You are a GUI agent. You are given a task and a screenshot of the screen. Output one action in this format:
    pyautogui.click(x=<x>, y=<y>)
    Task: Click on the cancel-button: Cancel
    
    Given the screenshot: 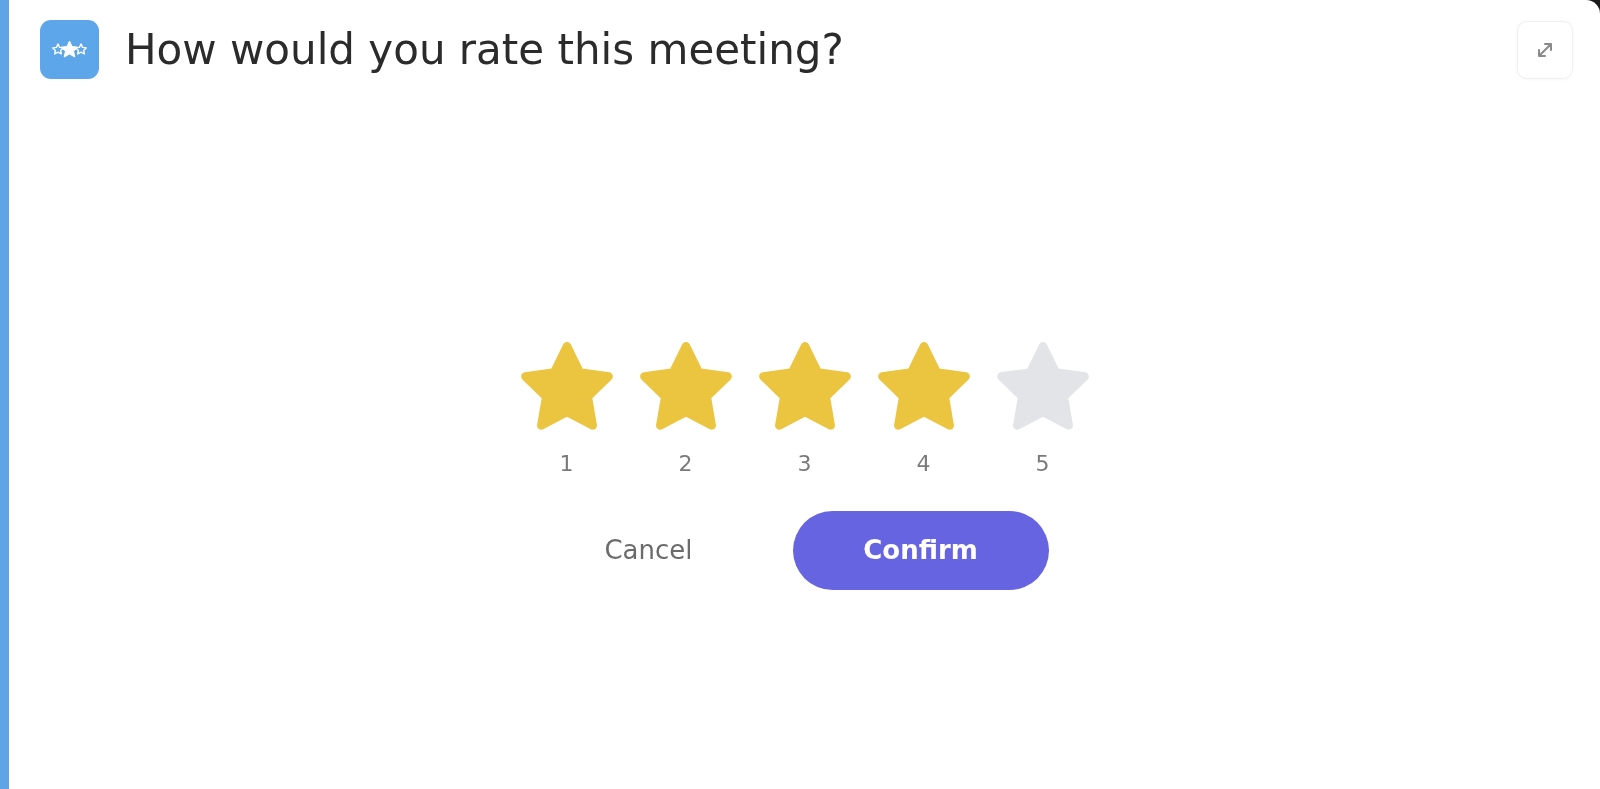 What is the action you would take?
    pyautogui.click(x=648, y=550)
    